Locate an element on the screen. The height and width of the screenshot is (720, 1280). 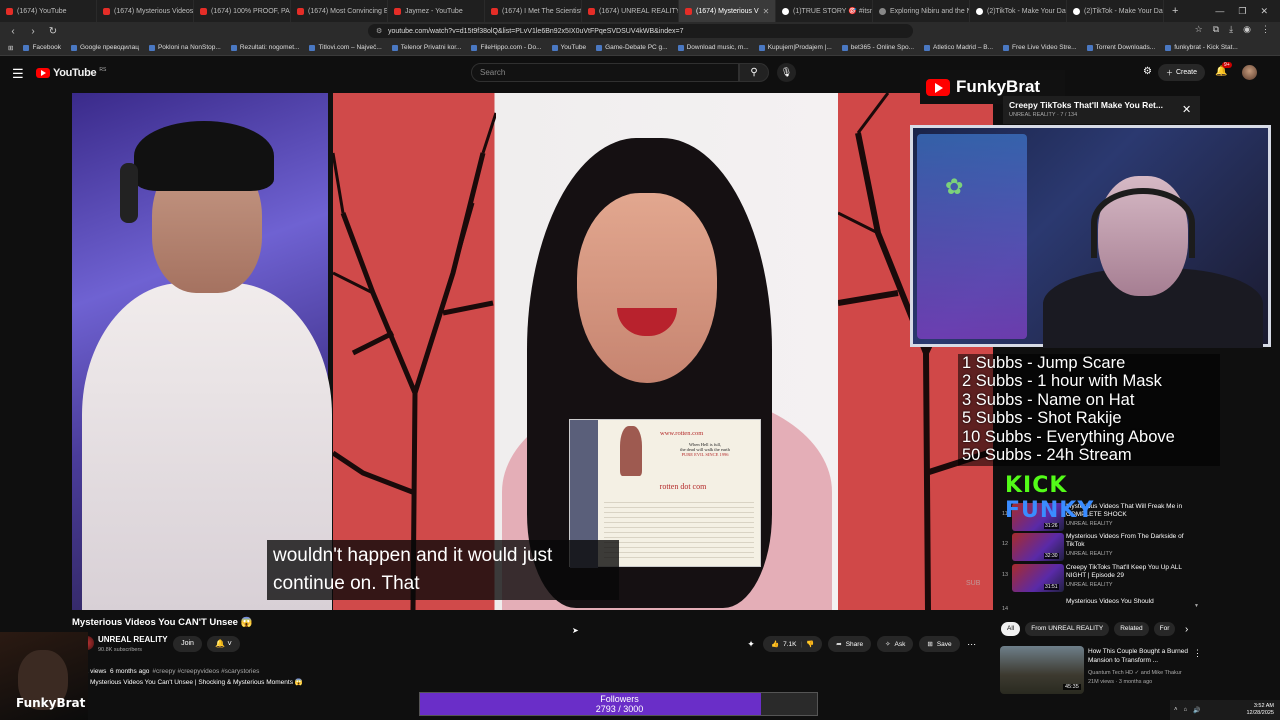
save-button: ⊞ Save is located at coordinates (939, 644).